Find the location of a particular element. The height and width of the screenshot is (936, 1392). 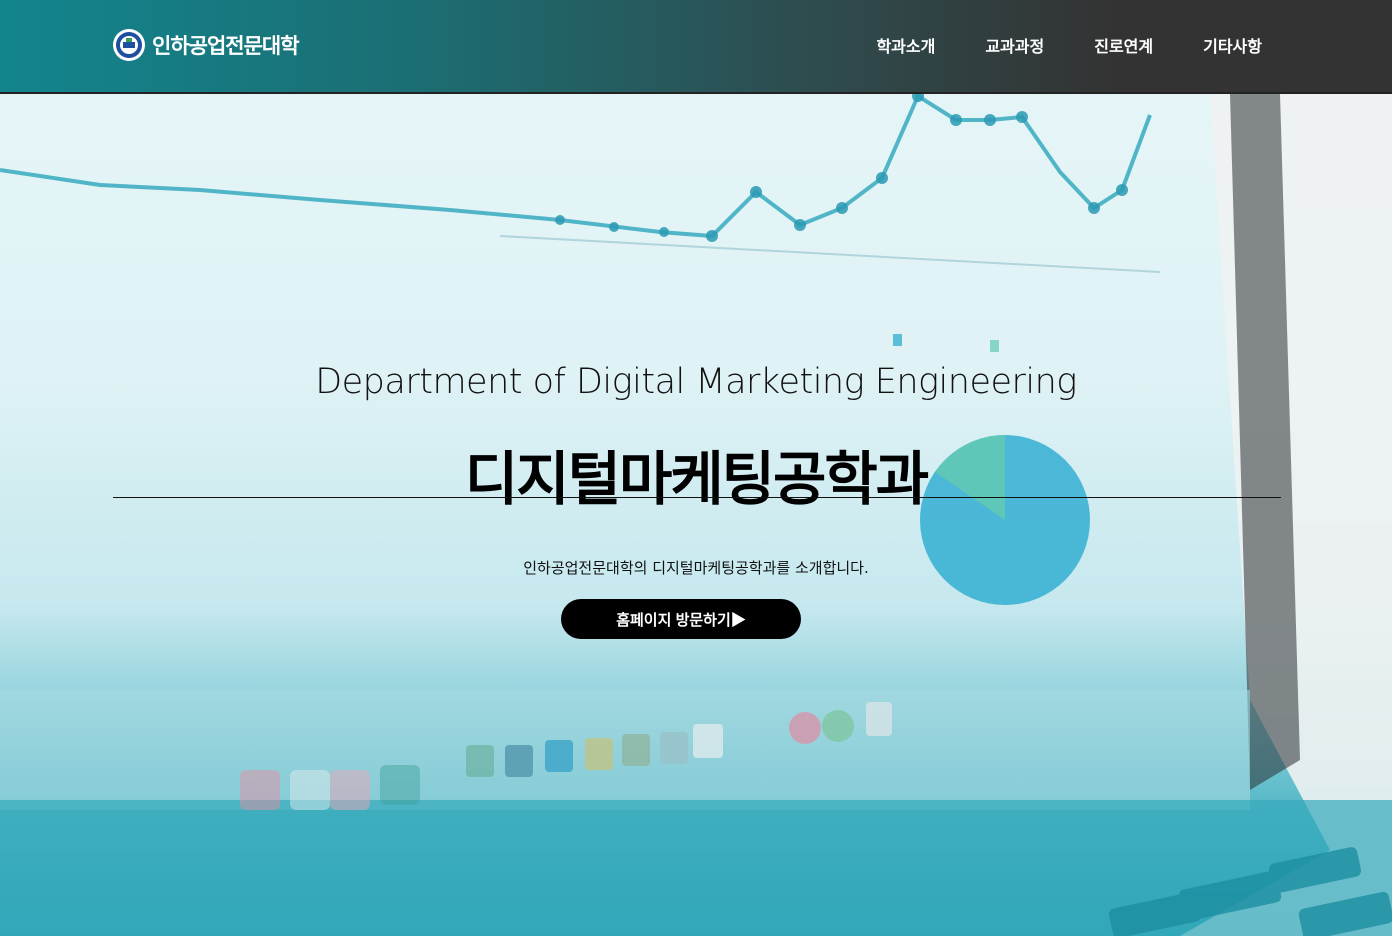

main-menu: 학과소개 교과과정 진로연계 기타사항 is located at coordinates (1069, 45).